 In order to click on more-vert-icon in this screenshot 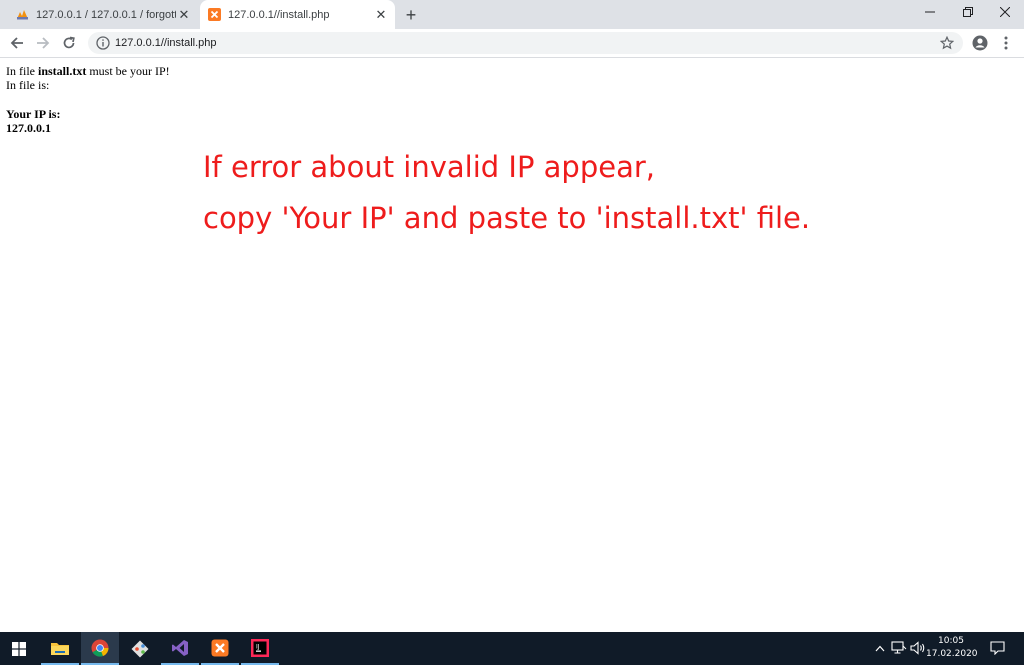, I will do `click(1006, 43)`.